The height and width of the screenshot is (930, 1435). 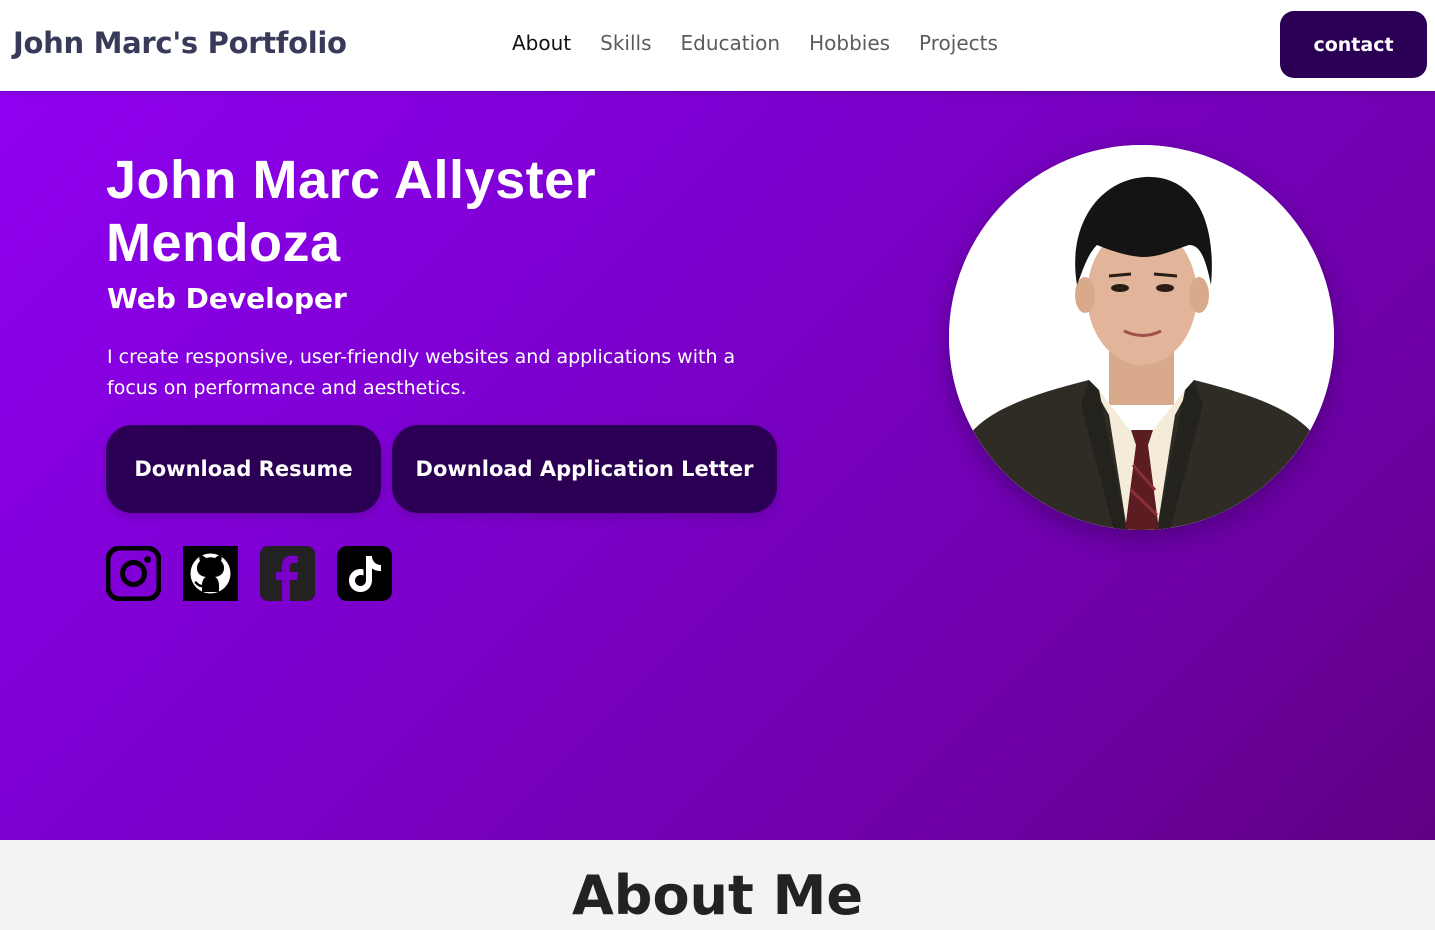 I want to click on facebook-icon, so click(x=287, y=573).